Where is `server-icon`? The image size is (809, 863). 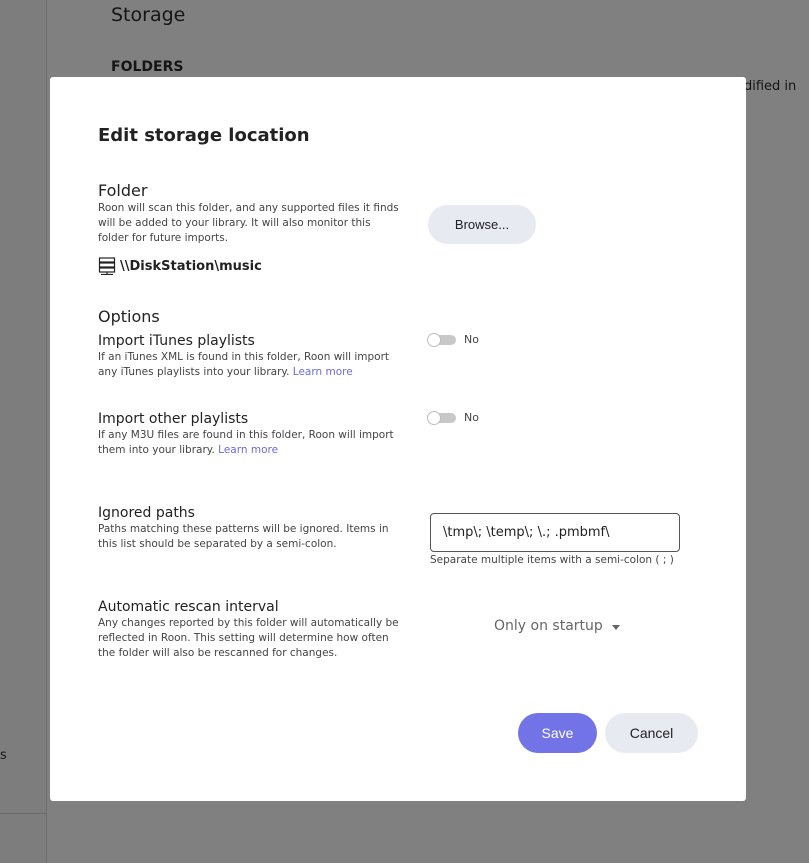 server-icon is located at coordinates (107, 266).